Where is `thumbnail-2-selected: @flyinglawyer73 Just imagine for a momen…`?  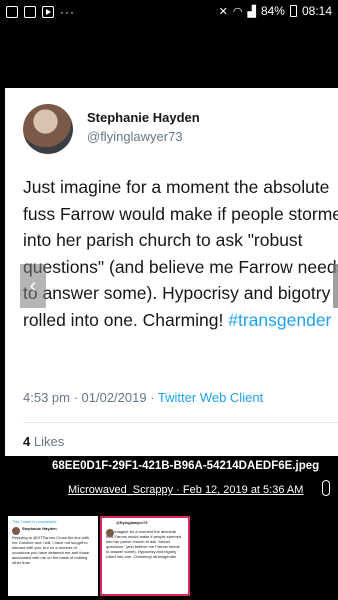
thumbnail-2-selected: @flyinglawyer73 Just imagine for a momen… is located at coordinates (145, 556).